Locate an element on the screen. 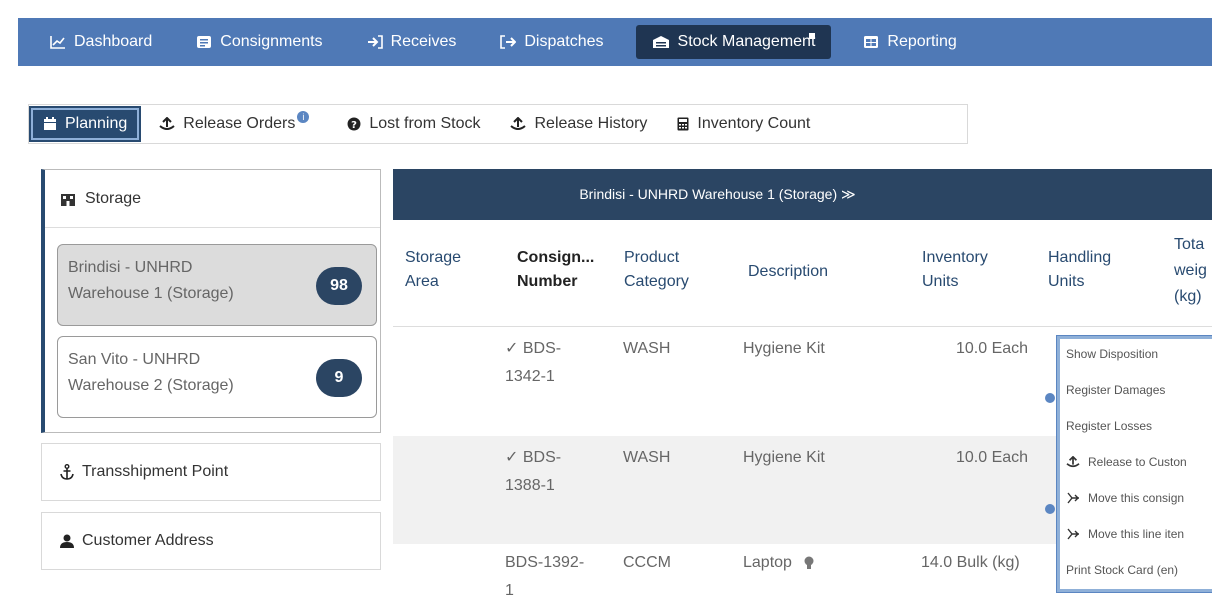 Image resolution: width=1212 pixels, height=605 pixels. column-header-total-weight: Tota weig (kg) is located at coordinates (1190, 271).